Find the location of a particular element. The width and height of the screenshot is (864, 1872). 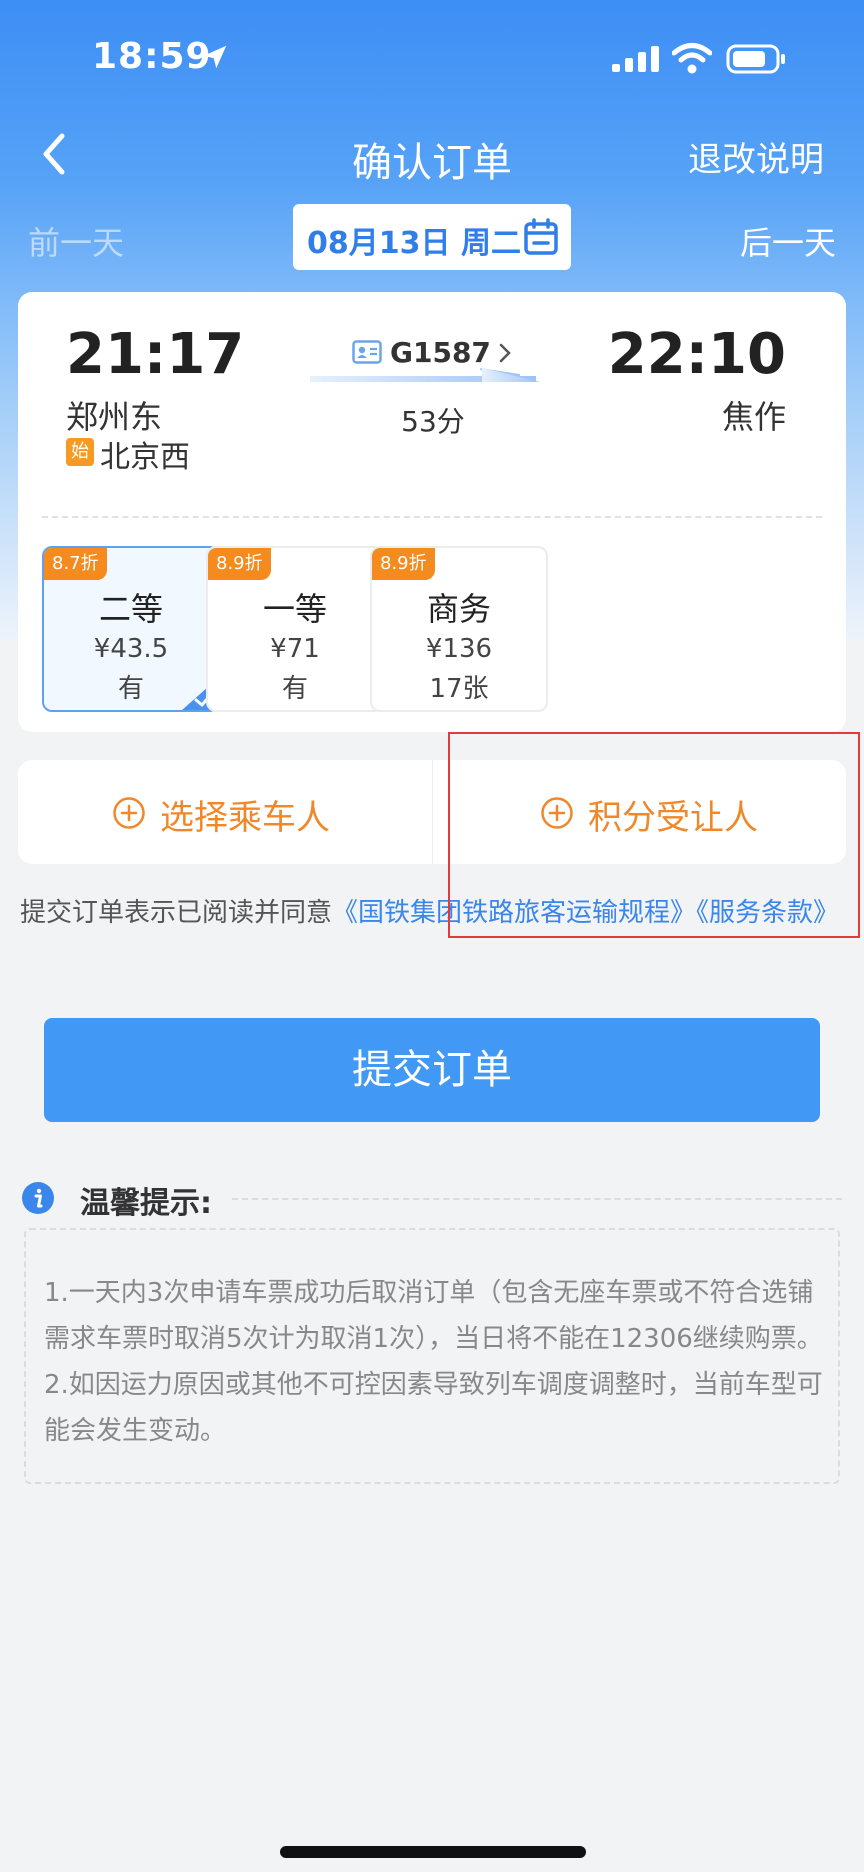

prev-day-button: 前一天 is located at coordinates (76, 241).